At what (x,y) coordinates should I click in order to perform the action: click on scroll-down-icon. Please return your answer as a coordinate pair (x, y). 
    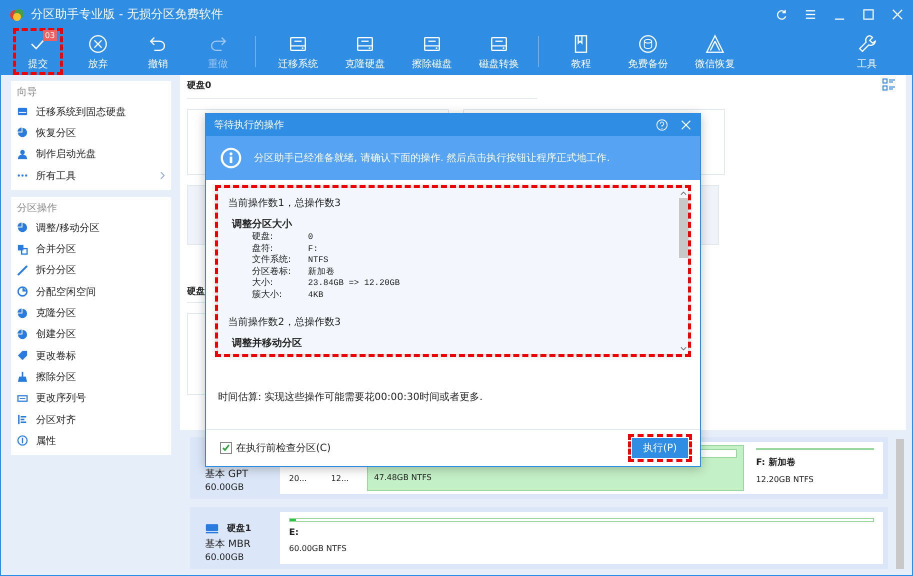
    Looking at the image, I should click on (683, 349).